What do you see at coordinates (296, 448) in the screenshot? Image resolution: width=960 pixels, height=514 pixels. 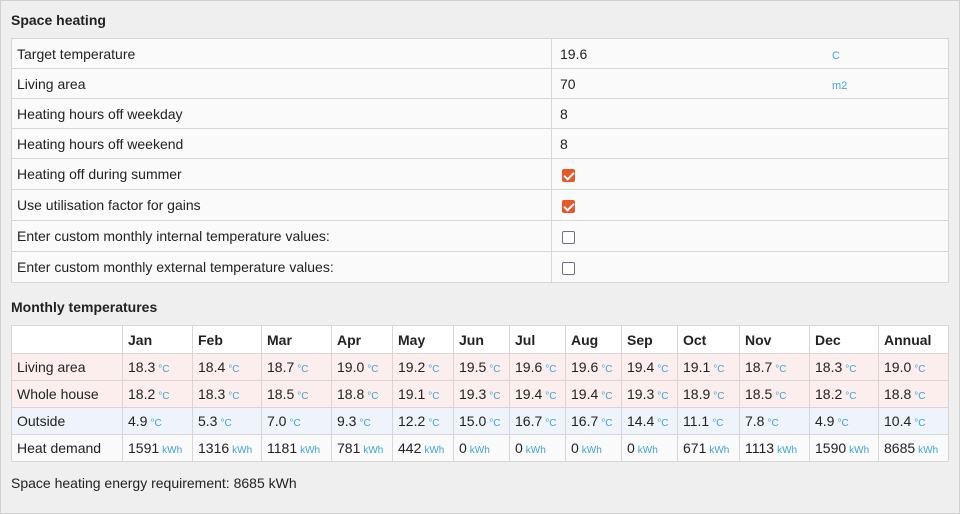 I see `monthly-cell: 1181 kWh` at bounding box center [296, 448].